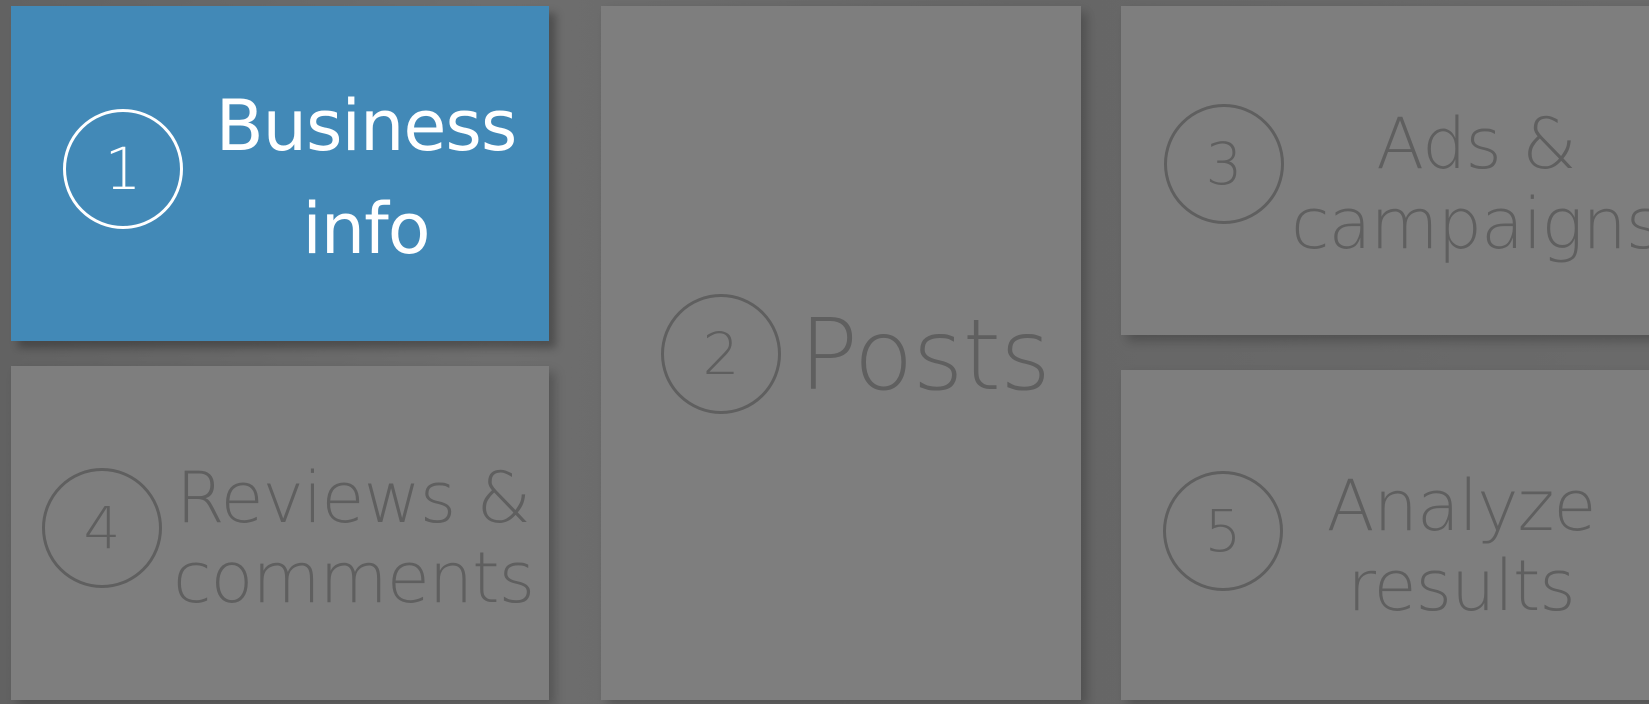 The height and width of the screenshot is (704, 1649). I want to click on tile-analyze-results-label: Analyze results, so click(1461, 546).